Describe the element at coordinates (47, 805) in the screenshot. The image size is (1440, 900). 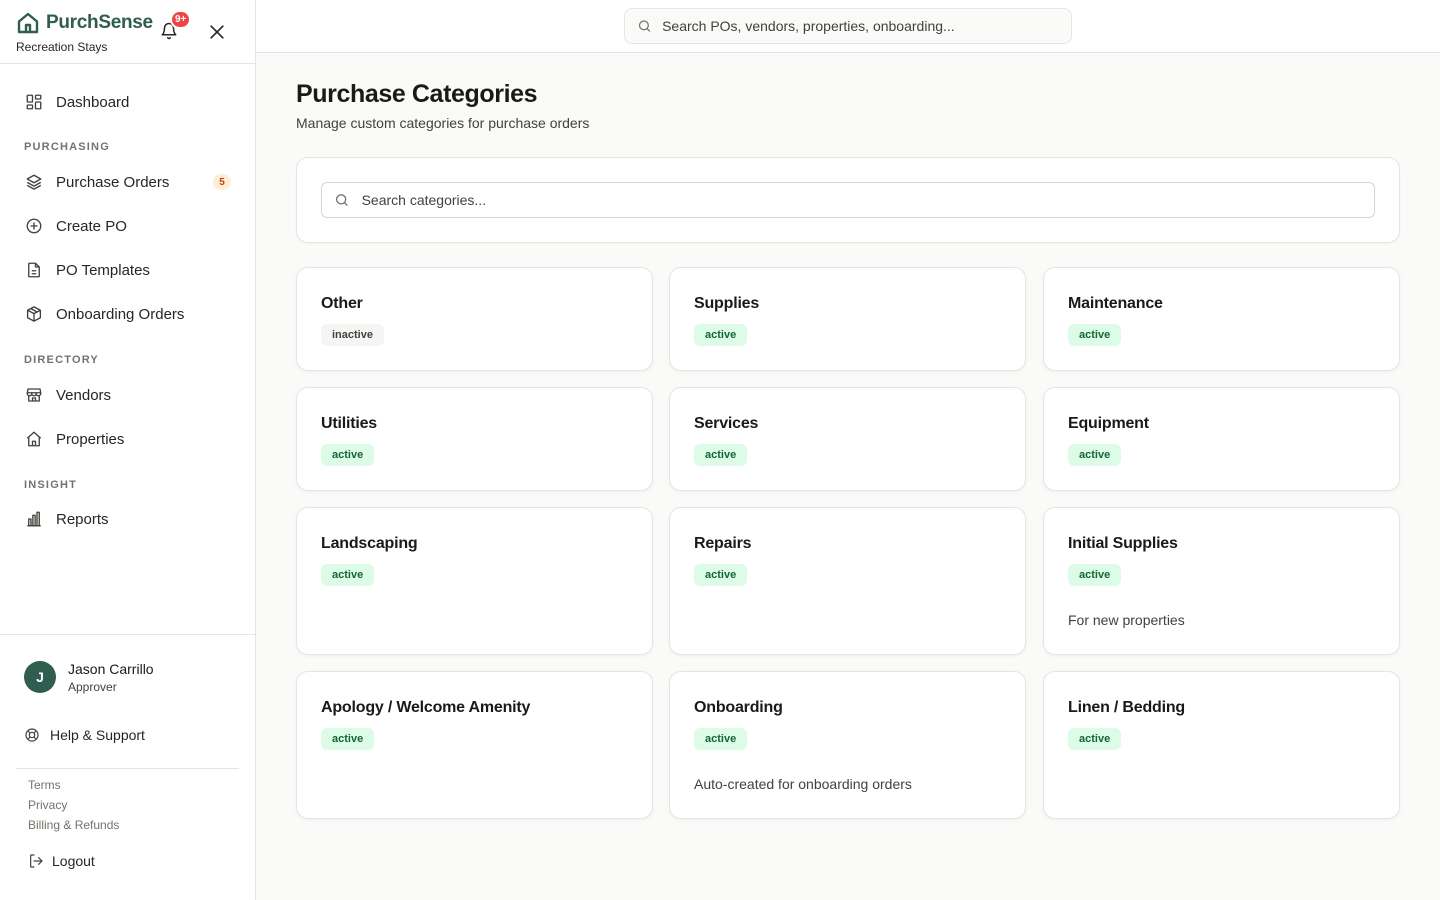
I see `privacy-link: Privacy` at that location.